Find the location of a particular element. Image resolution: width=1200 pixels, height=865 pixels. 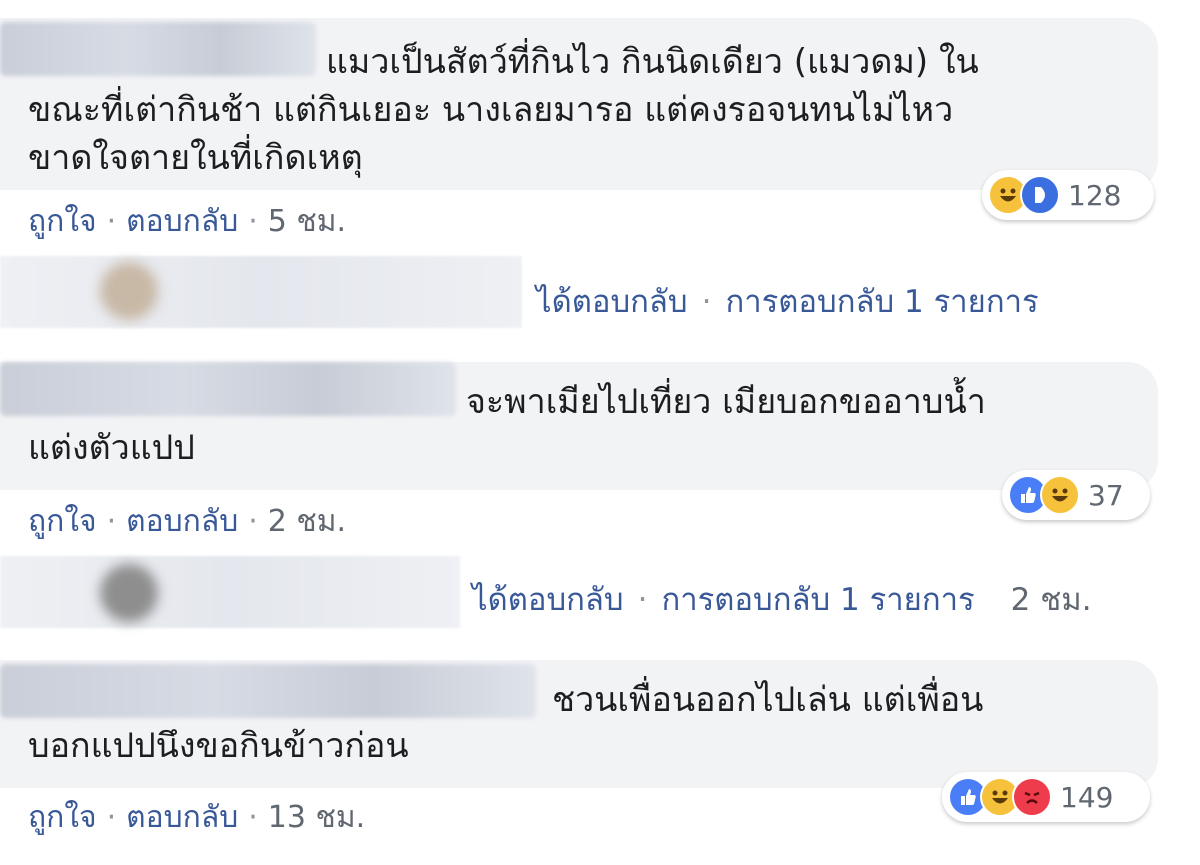

comment-text-line: จะพาเมียไปเที่ยว เมียบอกขออาบน้ำ is located at coordinates (726, 402).